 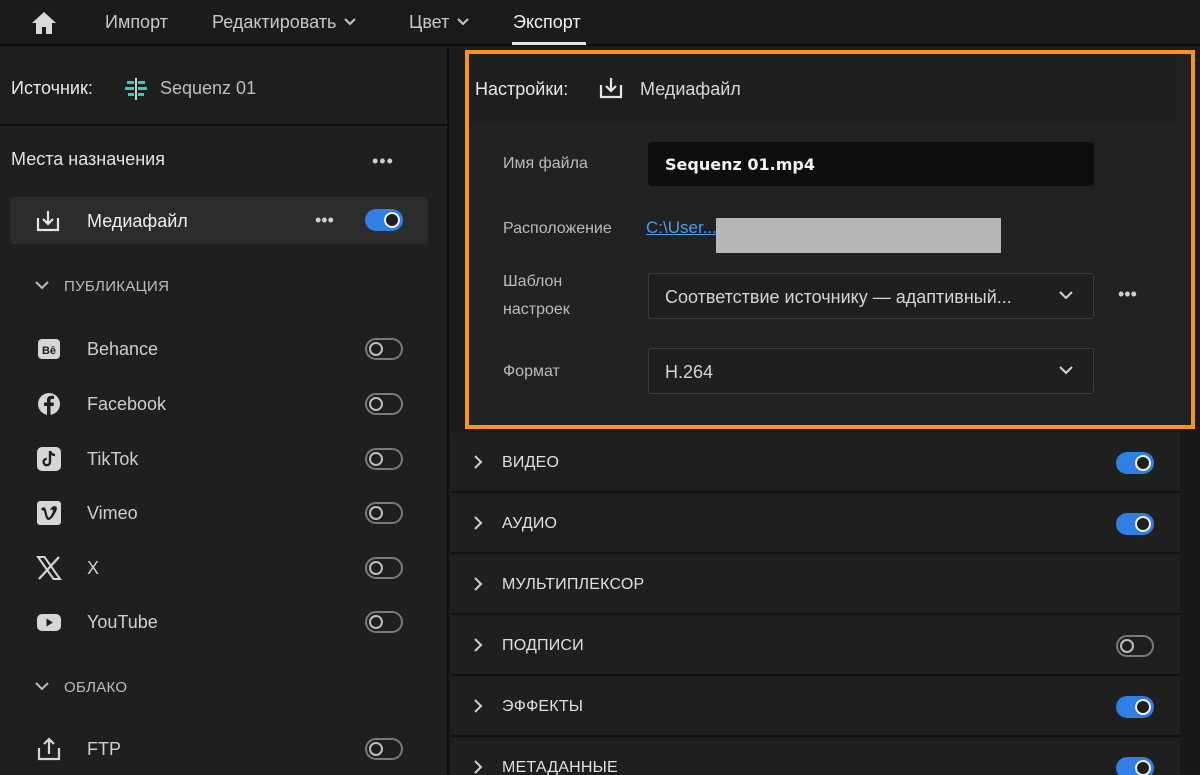 What do you see at coordinates (49, 622) in the screenshot?
I see `youtube-icon` at bounding box center [49, 622].